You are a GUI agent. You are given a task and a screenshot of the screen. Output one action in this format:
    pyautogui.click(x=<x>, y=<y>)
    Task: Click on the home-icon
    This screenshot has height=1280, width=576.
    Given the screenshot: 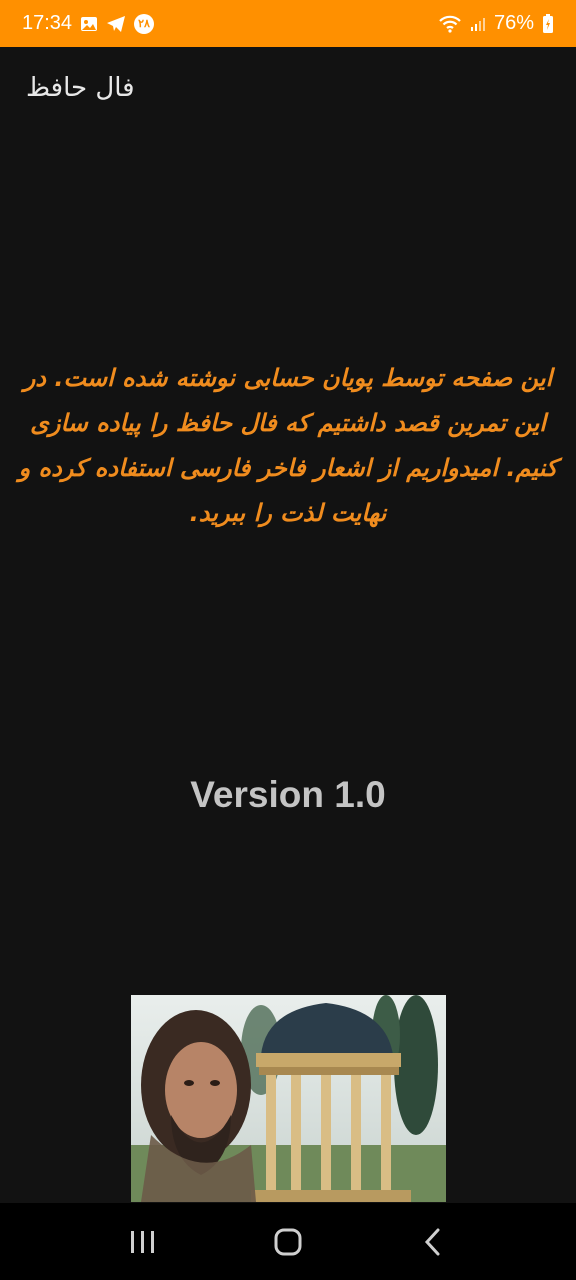 What is the action you would take?
    pyautogui.click(x=288, y=1241)
    